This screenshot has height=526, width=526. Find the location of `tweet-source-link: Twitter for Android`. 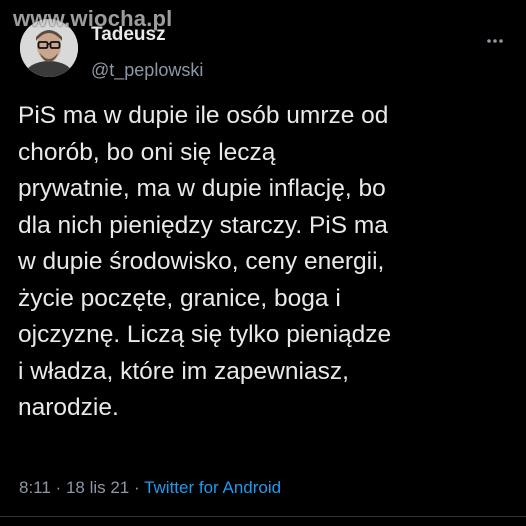

tweet-source-link: Twitter for Android is located at coordinates (212, 487).